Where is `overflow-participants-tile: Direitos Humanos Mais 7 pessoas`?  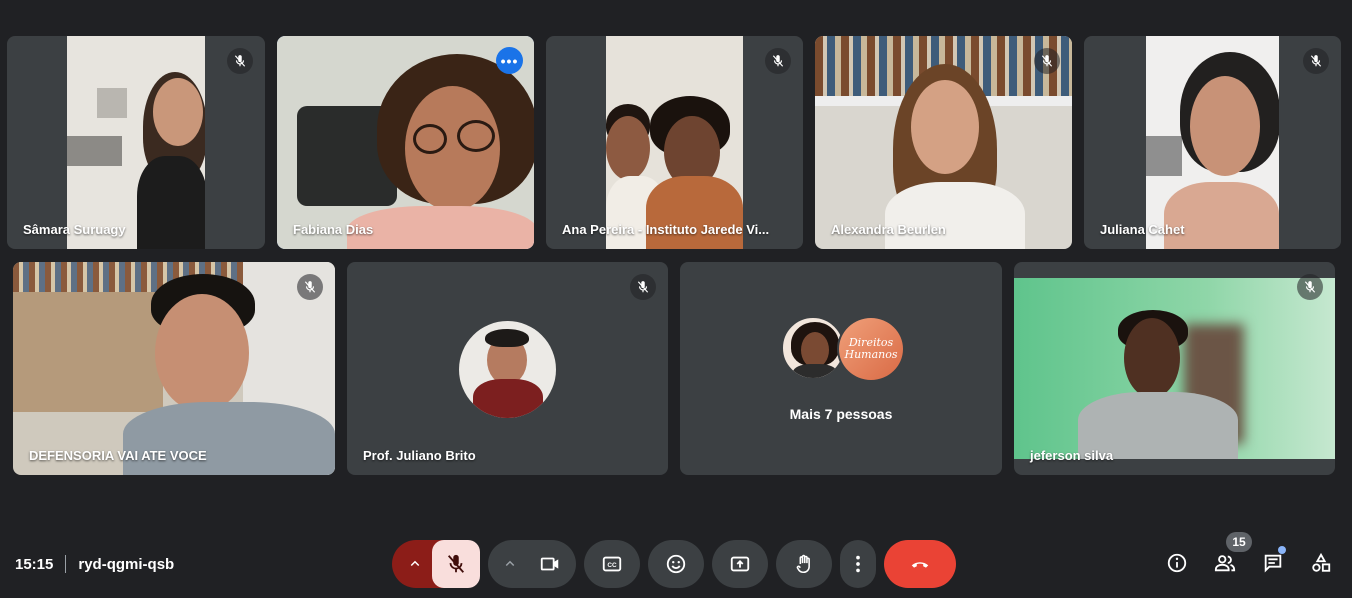
overflow-participants-tile: Direitos Humanos Mais 7 pessoas is located at coordinates (841, 368).